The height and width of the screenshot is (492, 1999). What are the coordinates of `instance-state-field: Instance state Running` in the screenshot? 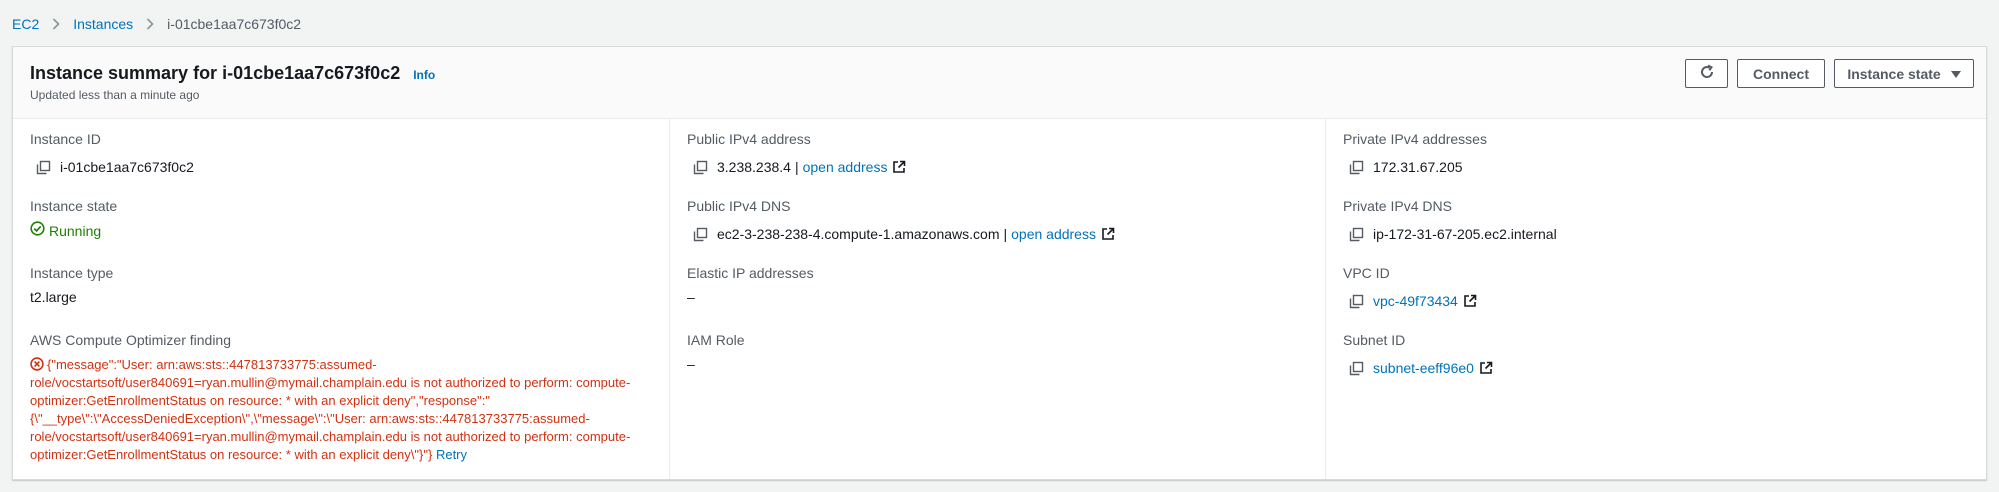 It's located at (341, 218).